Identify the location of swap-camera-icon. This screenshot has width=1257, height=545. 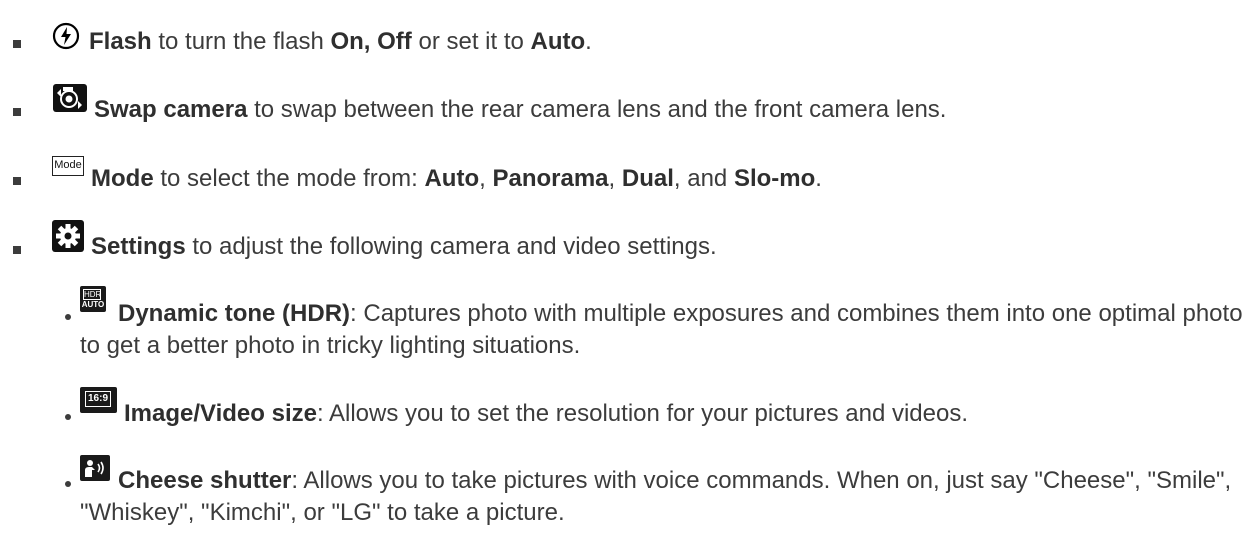
(70, 98).